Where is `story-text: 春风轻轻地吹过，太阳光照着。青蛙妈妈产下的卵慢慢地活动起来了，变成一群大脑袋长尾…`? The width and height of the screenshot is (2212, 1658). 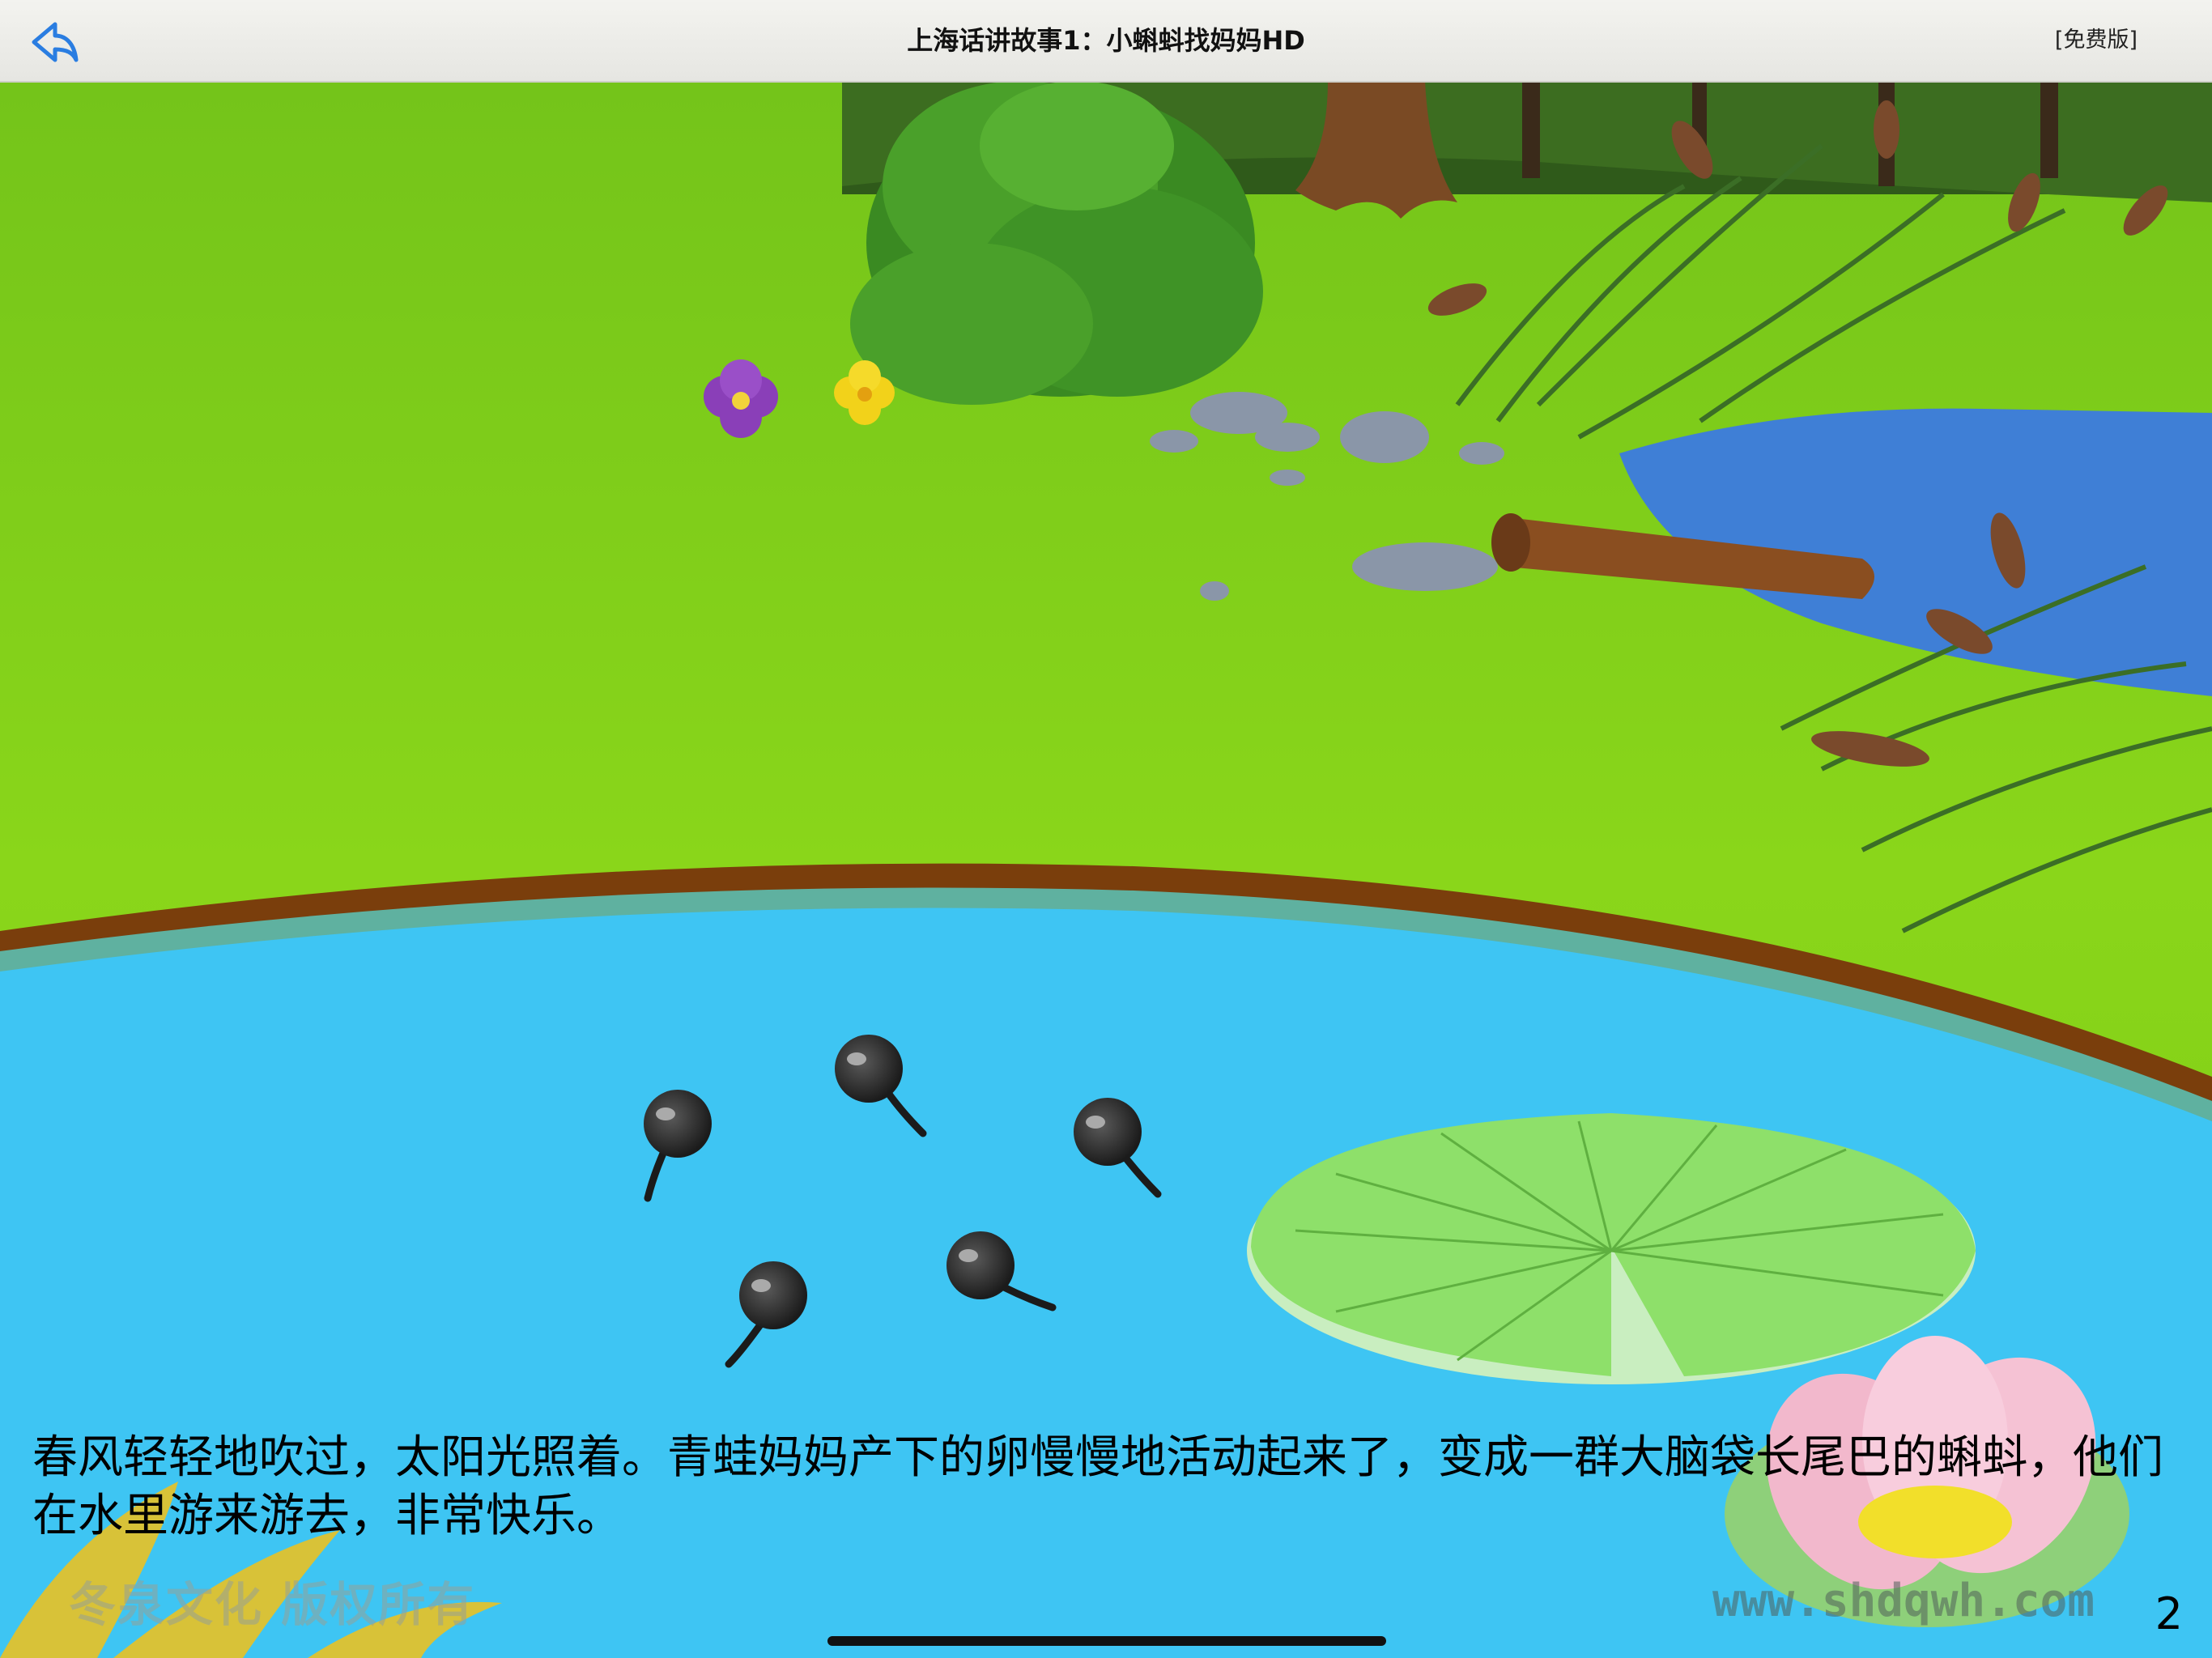
story-text: 春风轻轻地吹过，太阳光照着。青蛙妈妈产下的卵慢慢地活动起来了，变成一群大脑袋长尾… is located at coordinates (1097, 1486).